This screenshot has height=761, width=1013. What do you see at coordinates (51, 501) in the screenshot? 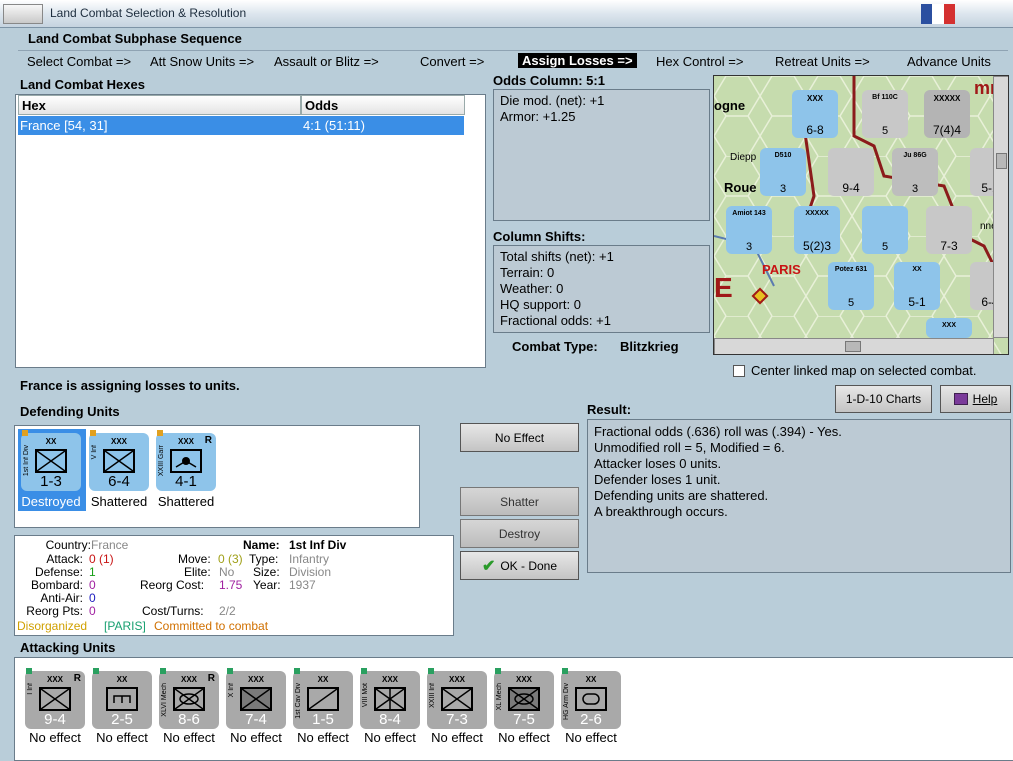
I see `defending-status-0: Destroyed` at bounding box center [51, 501].